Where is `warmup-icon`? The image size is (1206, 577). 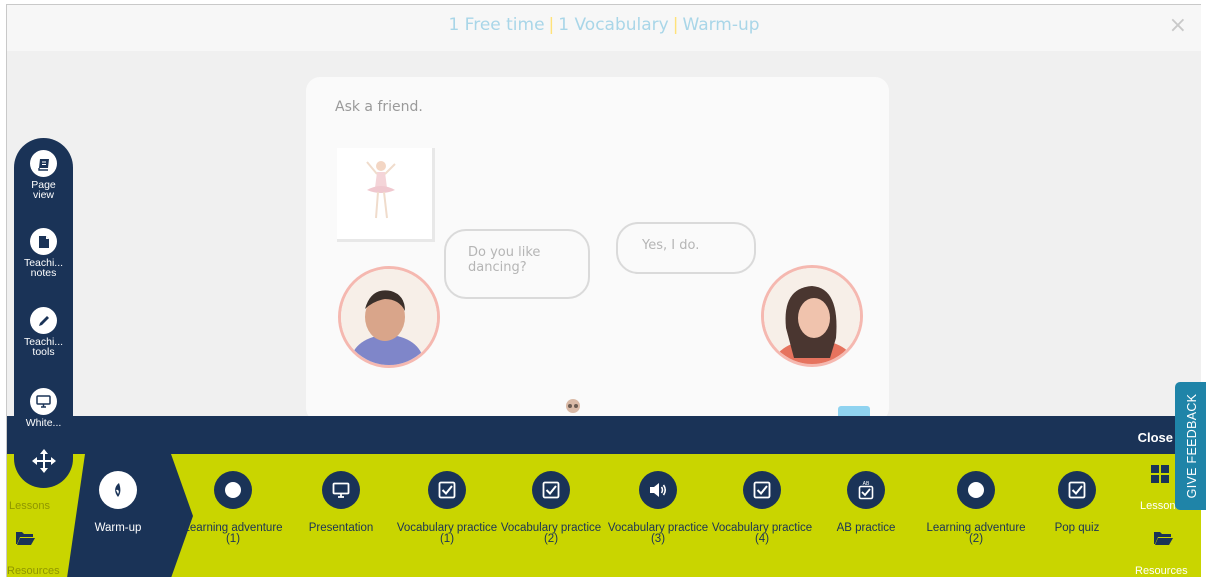
warmup-icon is located at coordinates (118, 490).